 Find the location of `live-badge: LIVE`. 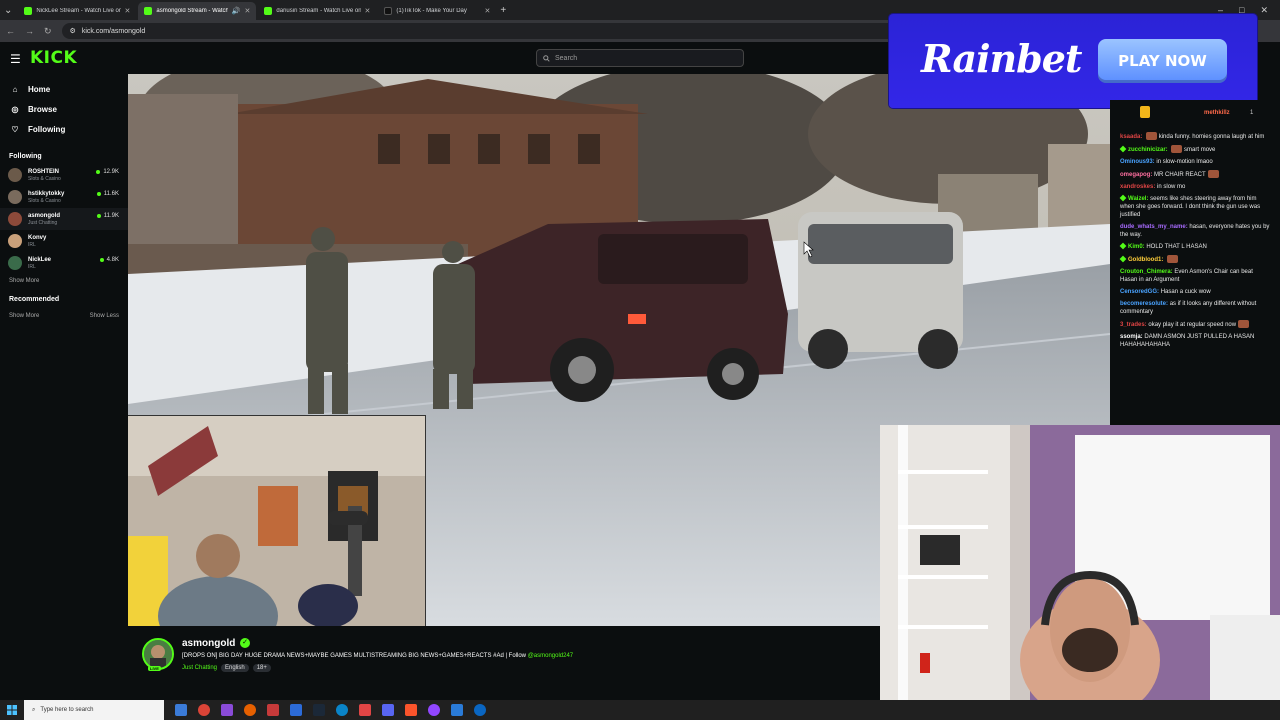

live-badge: LIVE is located at coordinates (154, 668).